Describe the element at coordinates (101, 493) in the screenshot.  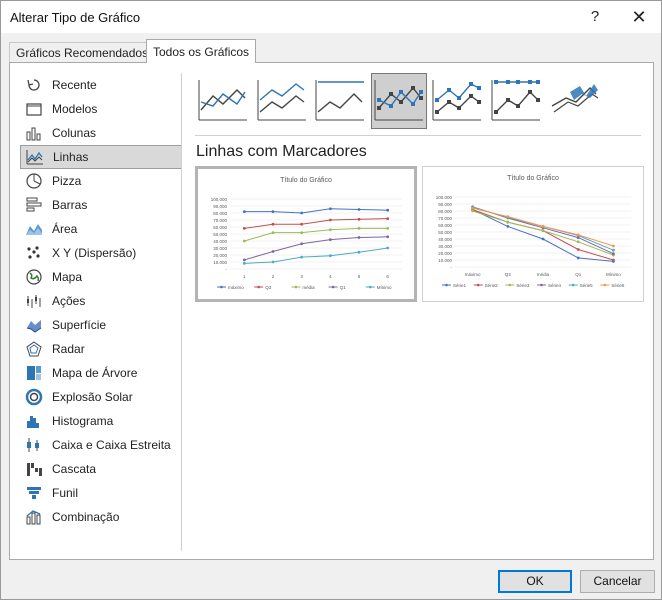
I see `sidebar-item-funnel: Funil` at that location.